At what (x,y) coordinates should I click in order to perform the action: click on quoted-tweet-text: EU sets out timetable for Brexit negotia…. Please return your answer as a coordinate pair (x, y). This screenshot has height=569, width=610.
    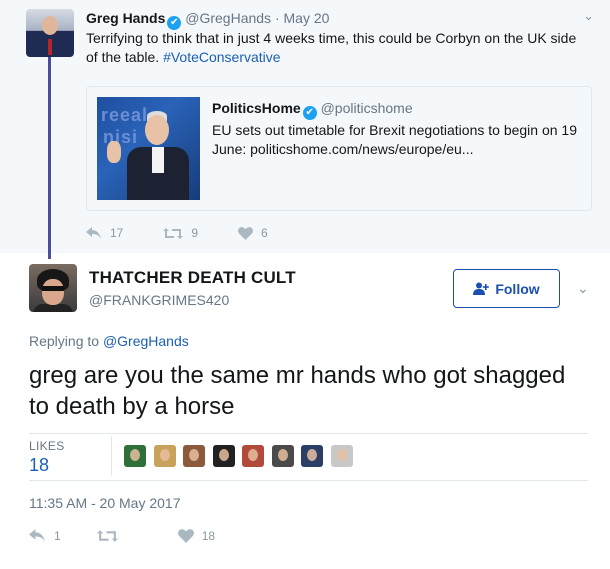
    Looking at the image, I should click on (394, 139).